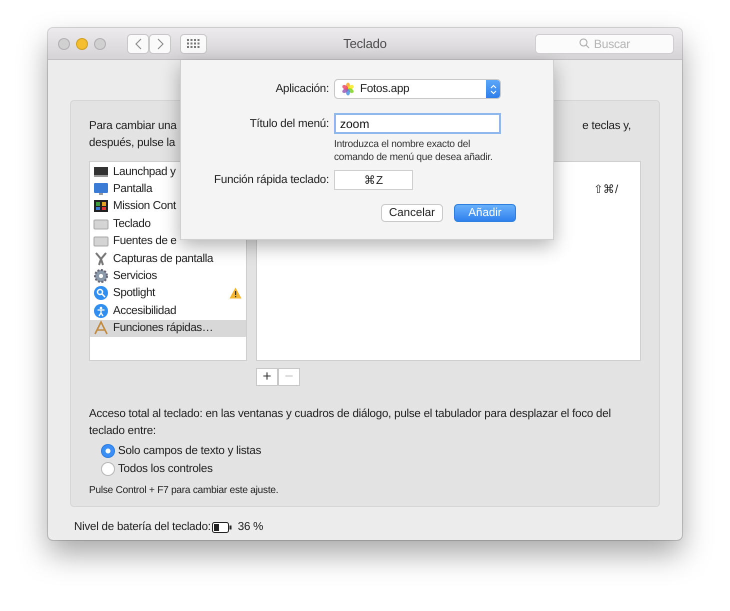 The width and height of the screenshot is (730, 611). Describe the element at coordinates (251, 527) in the screenshot. I see `battery-reading: 36 %` at that location.